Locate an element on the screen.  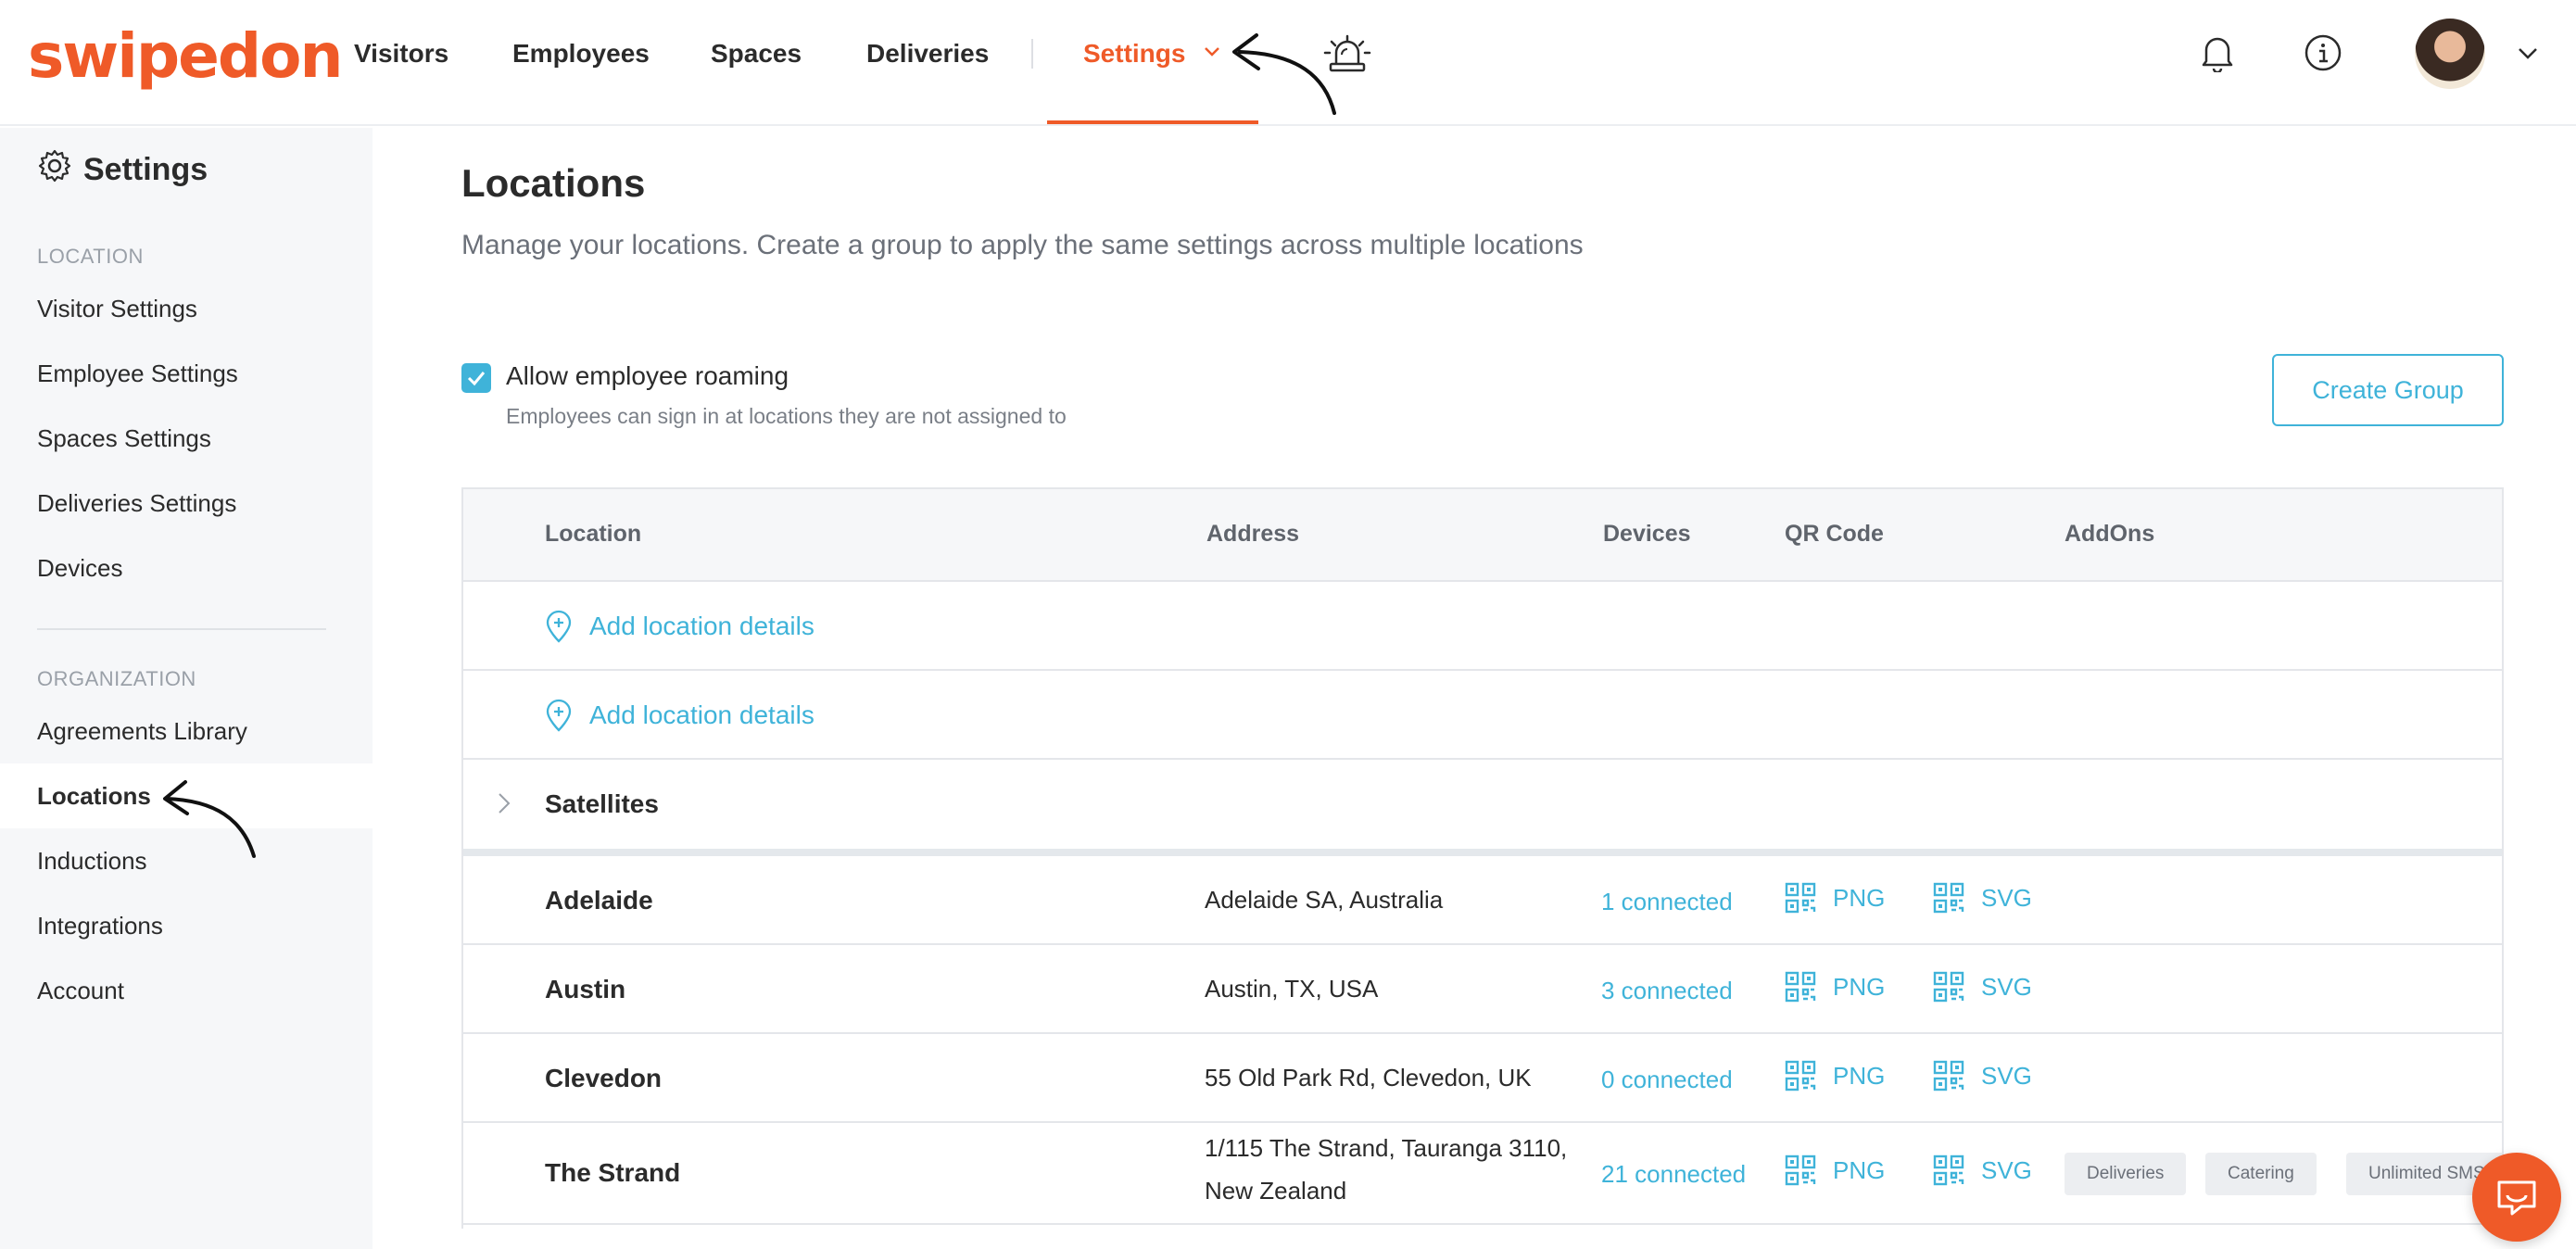
checkmark-icon is located at coordinates (476, 379).